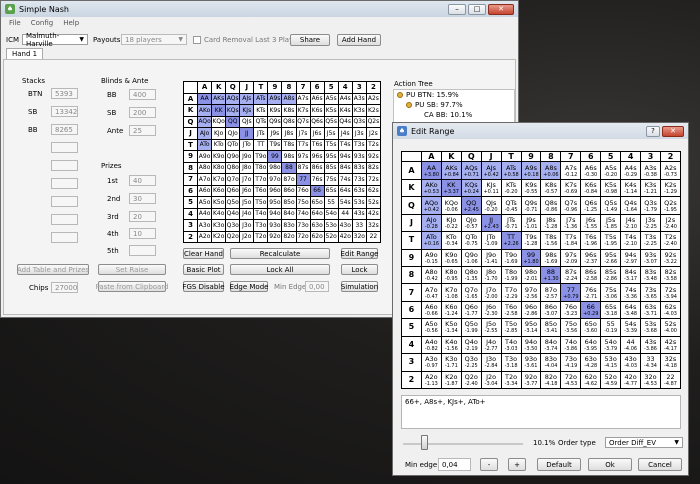  What do you see at coordinates (303, 110) in the screenshot?
I see `hand-cell: K7s` at bounding box center [303, 110].